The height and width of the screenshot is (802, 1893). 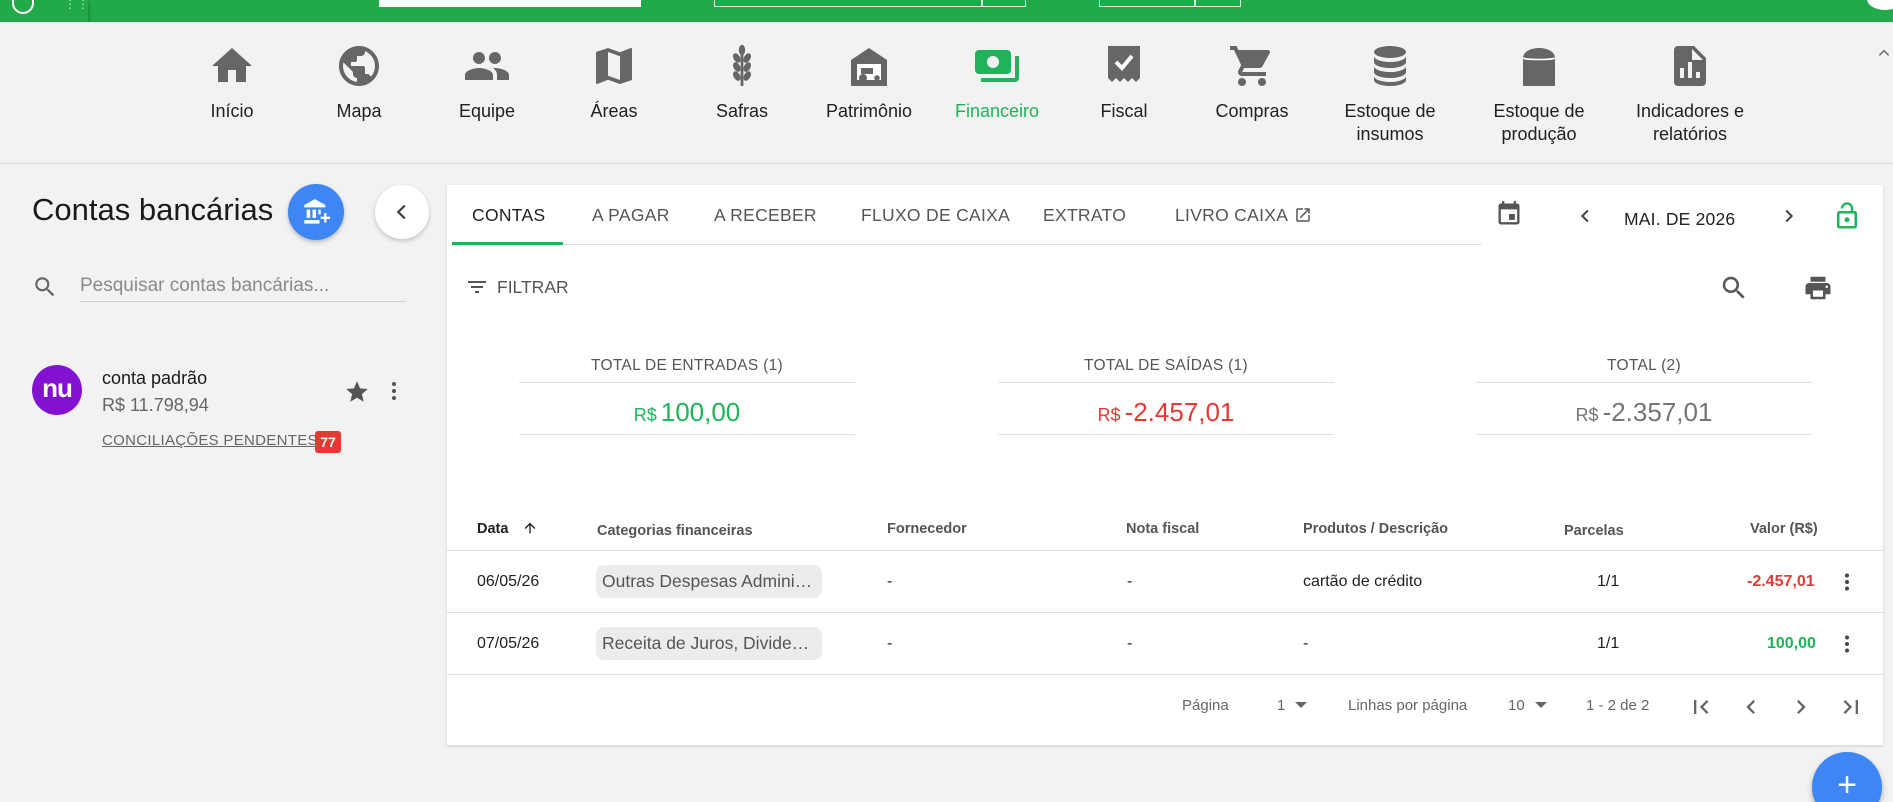 I want to click on last-page-icon, so click(x=1851, y=707).